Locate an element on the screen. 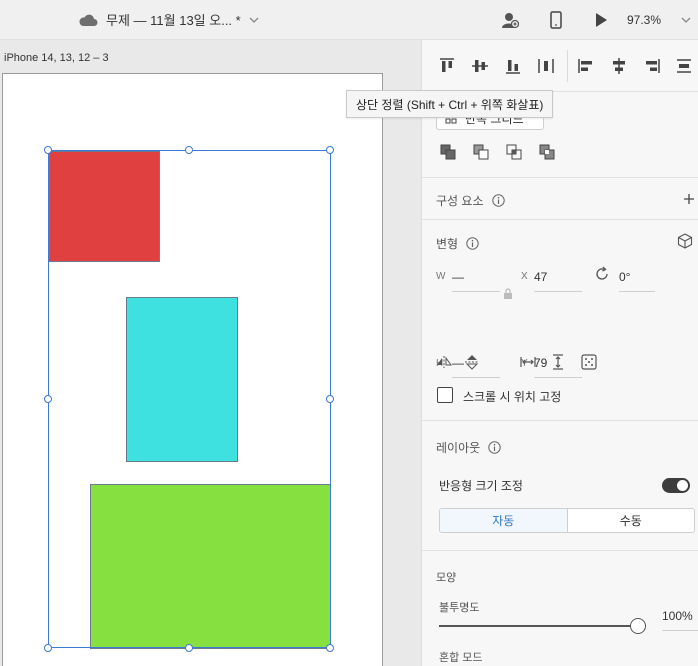 This screenshot has height=666, width=698. width-label: W is located at coordinates (441, 276).